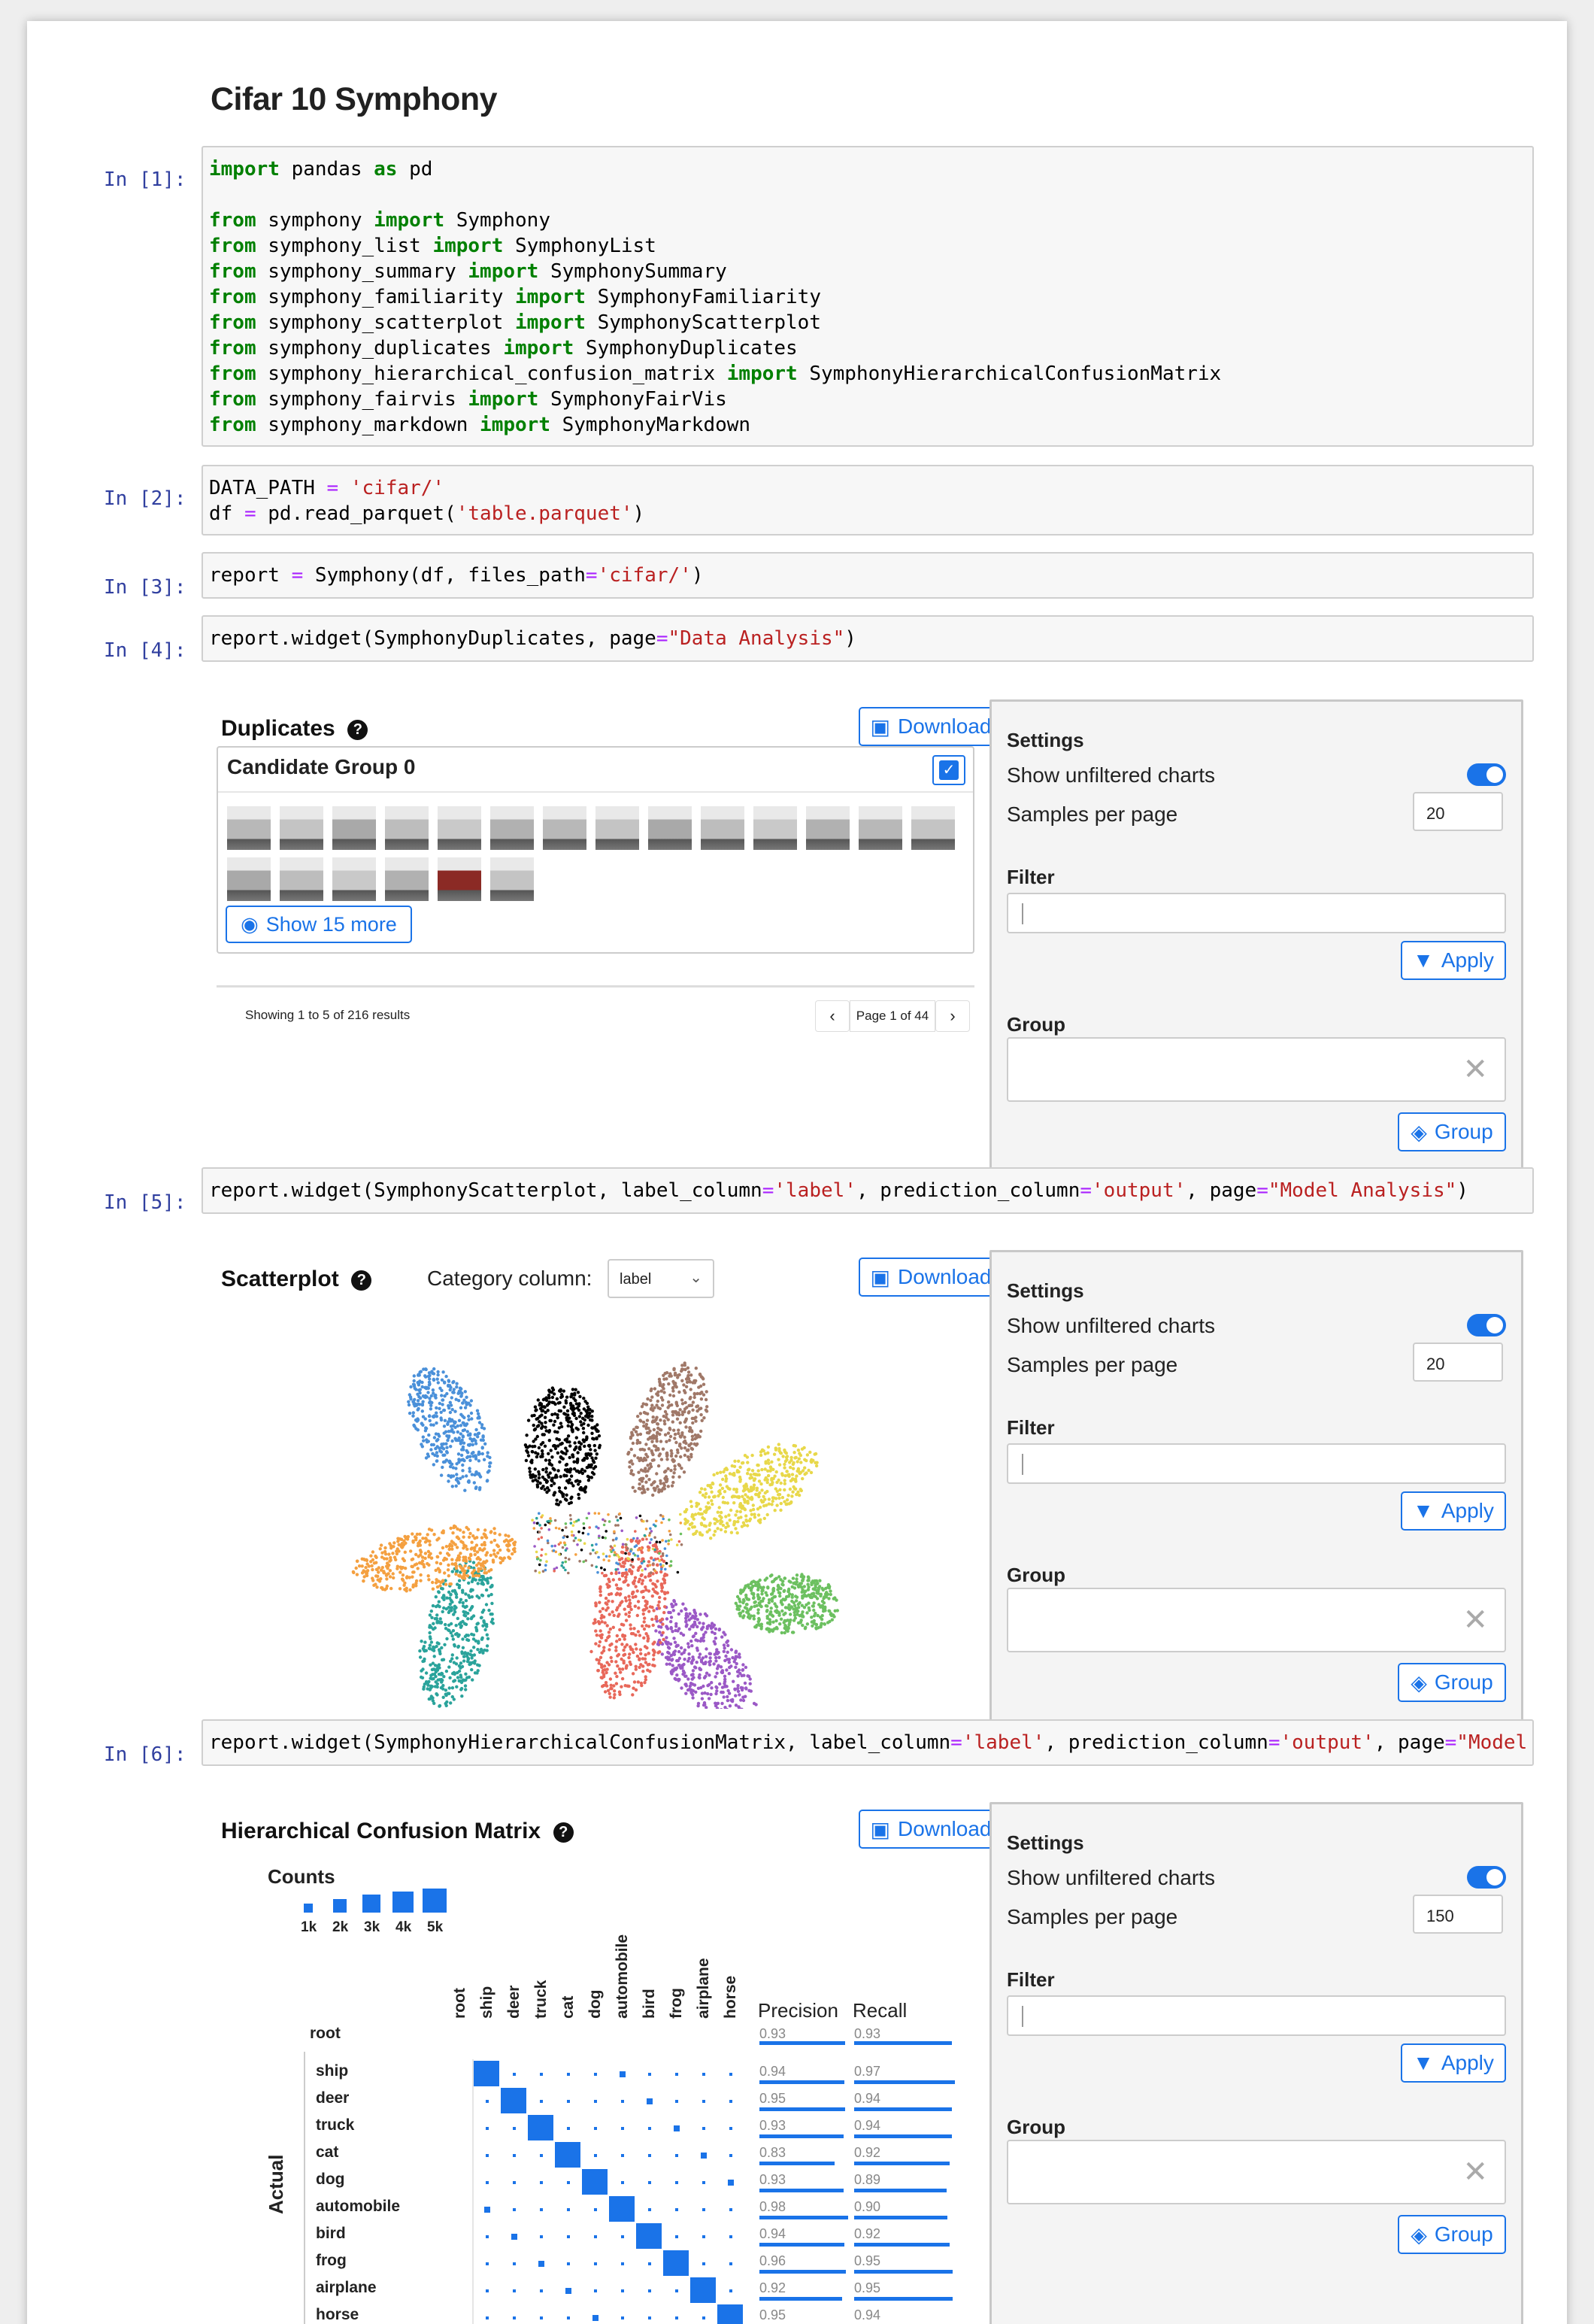 This screenshot has height=2324, width=1594. I want to click on apply-button: ▼ Apply, so click(1453, 960).